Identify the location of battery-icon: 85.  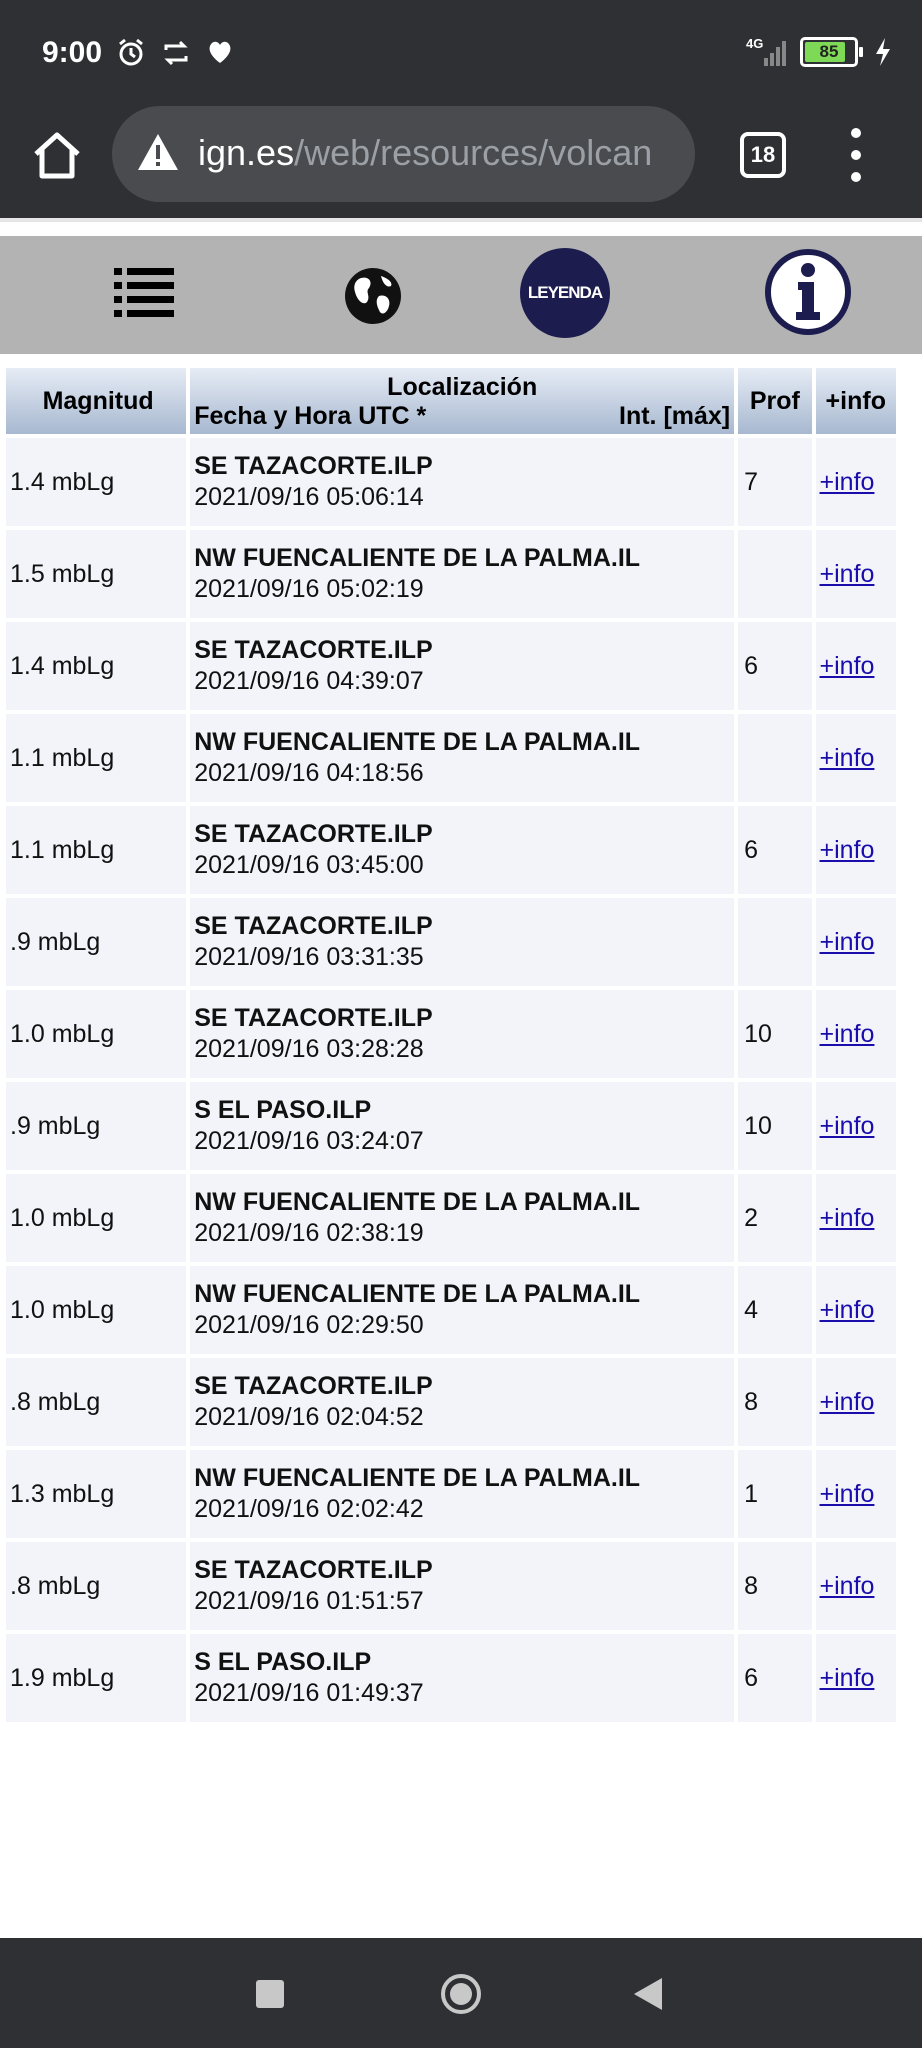
(831, 52).